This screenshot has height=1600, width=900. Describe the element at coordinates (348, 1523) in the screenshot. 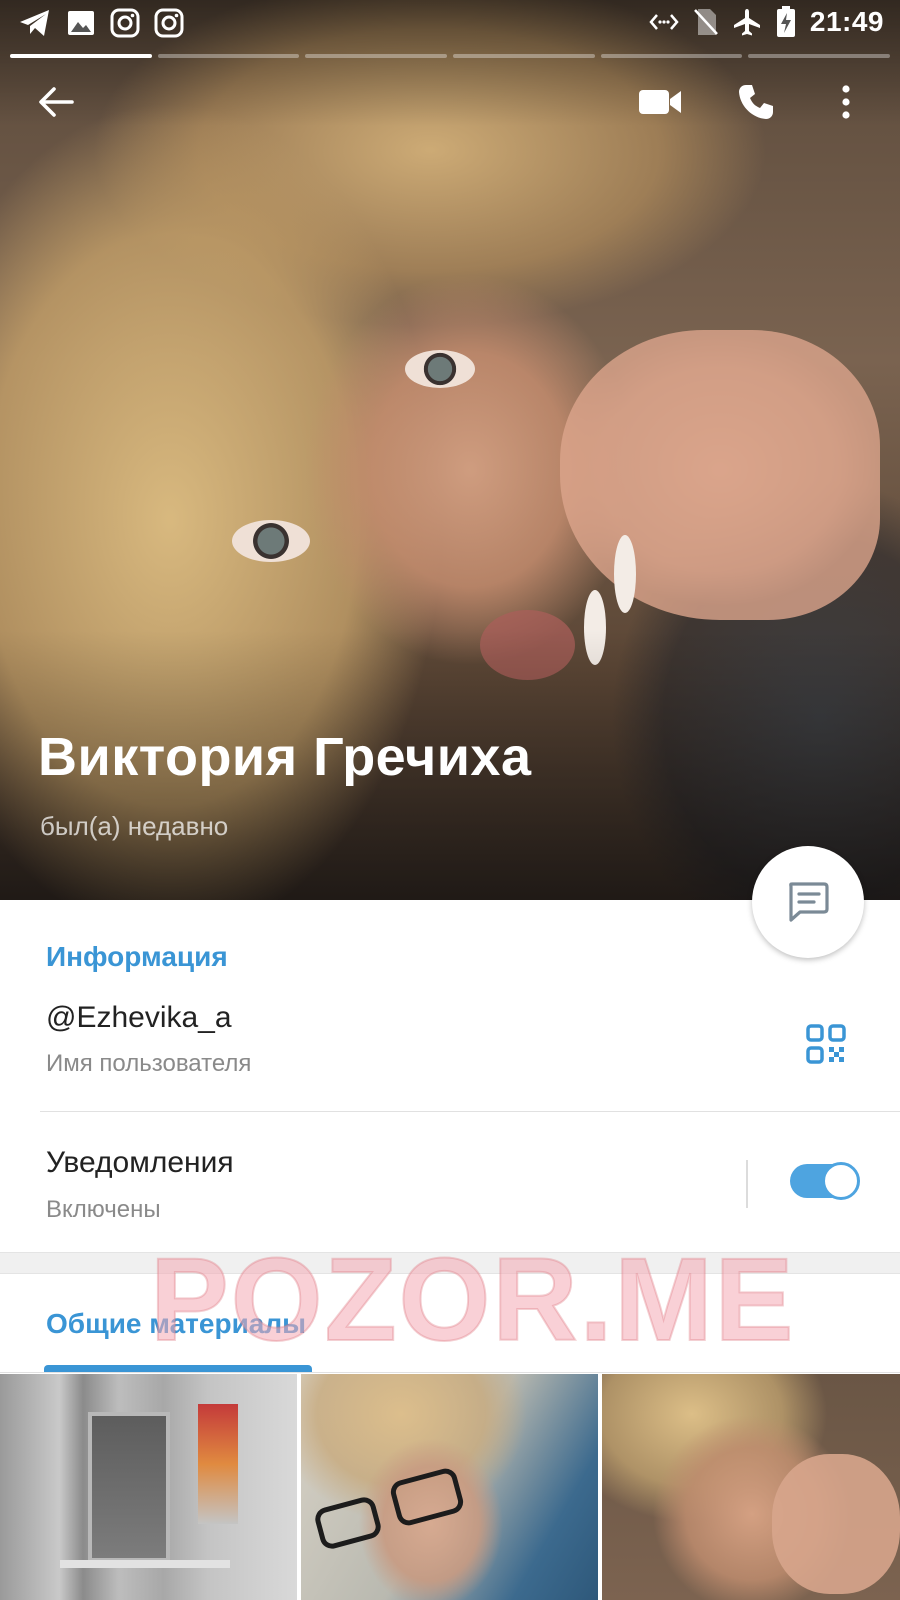

I see `thumb-glasses-left` at that location.